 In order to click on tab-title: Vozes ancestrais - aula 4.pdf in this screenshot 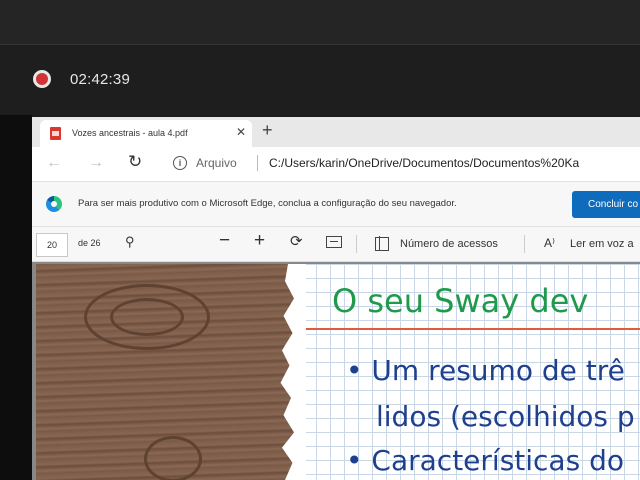, I will do `click(130, 133)`.